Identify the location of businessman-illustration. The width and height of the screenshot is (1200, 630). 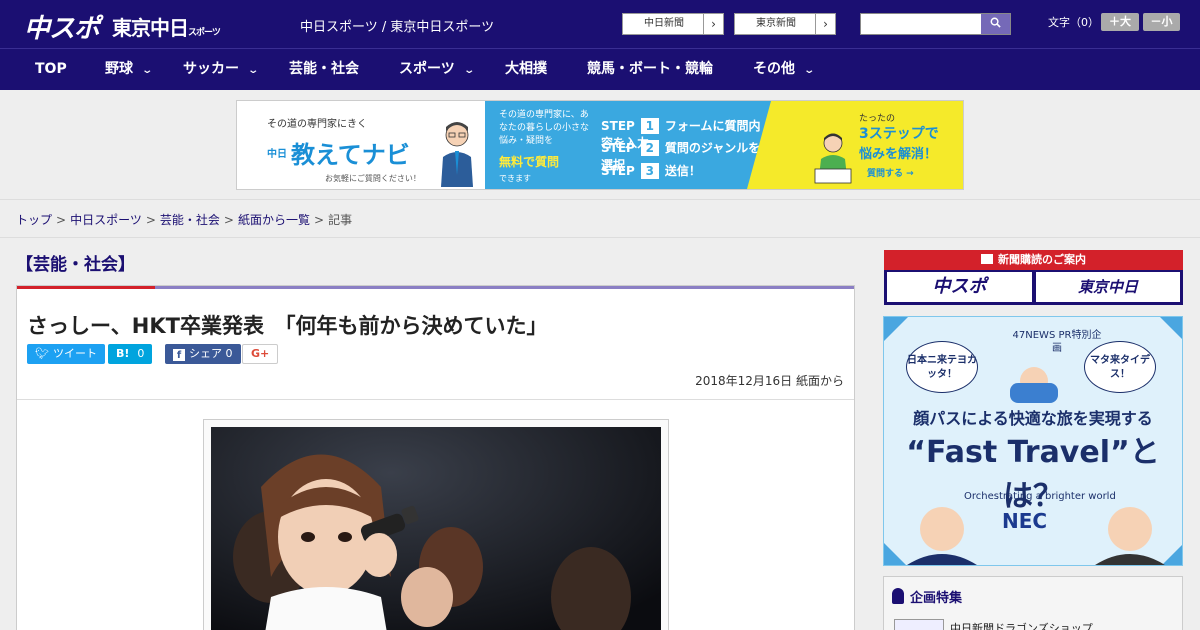
(457, 154).